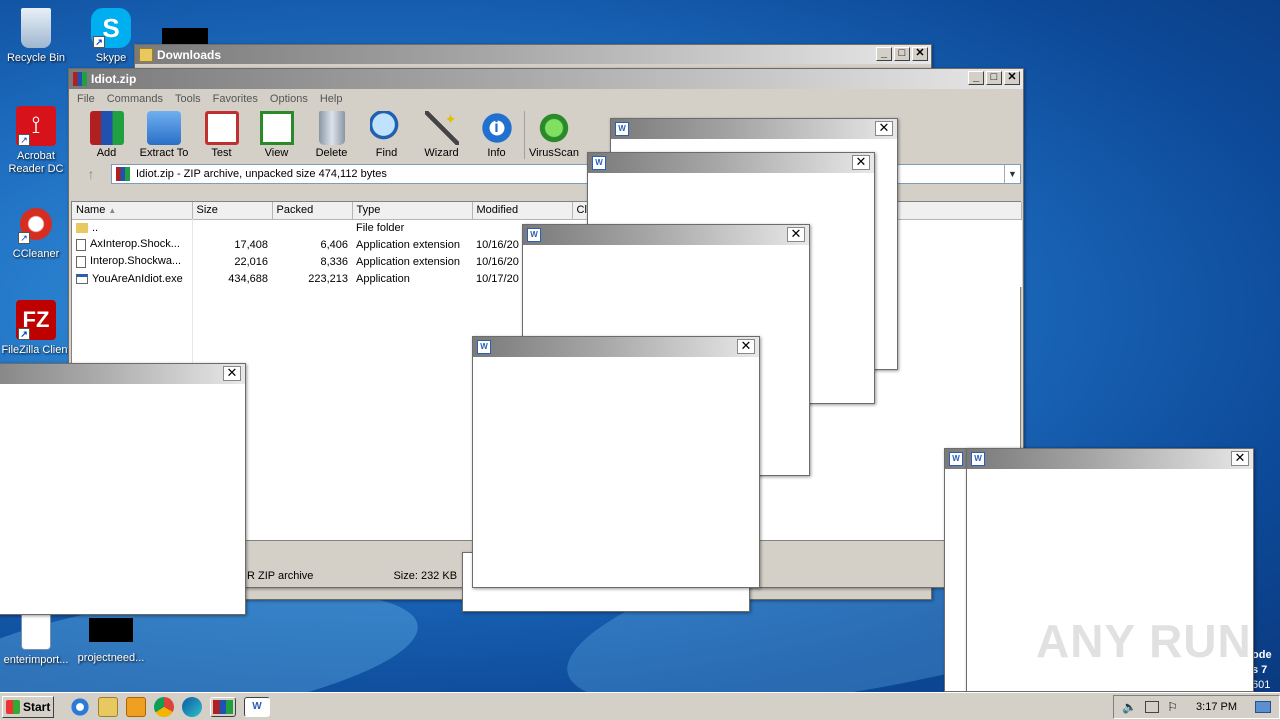  Describe the element at coordinates (1263, 707) in the screenshot. I see `show-desktop-icon` at that location.